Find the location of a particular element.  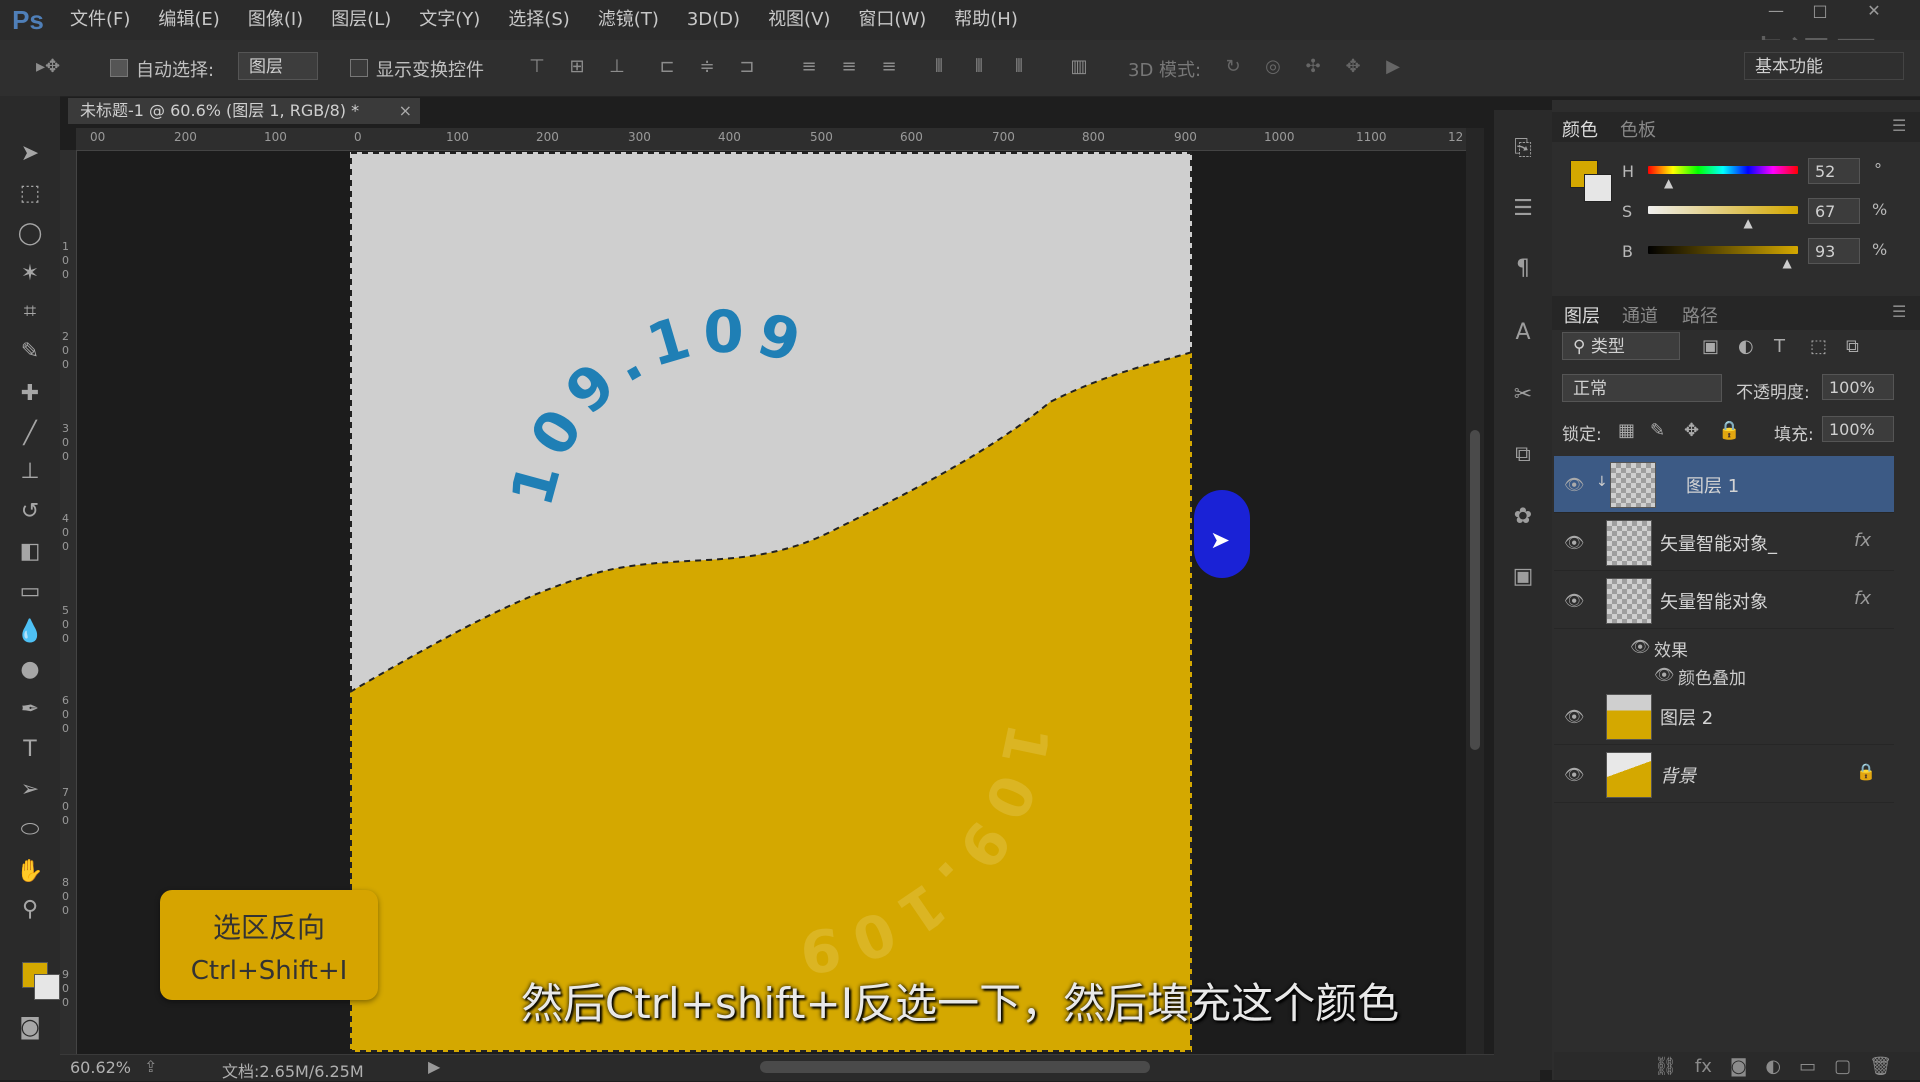

tools-preset-icon: ✂ is located at coordinates (1523, 395).